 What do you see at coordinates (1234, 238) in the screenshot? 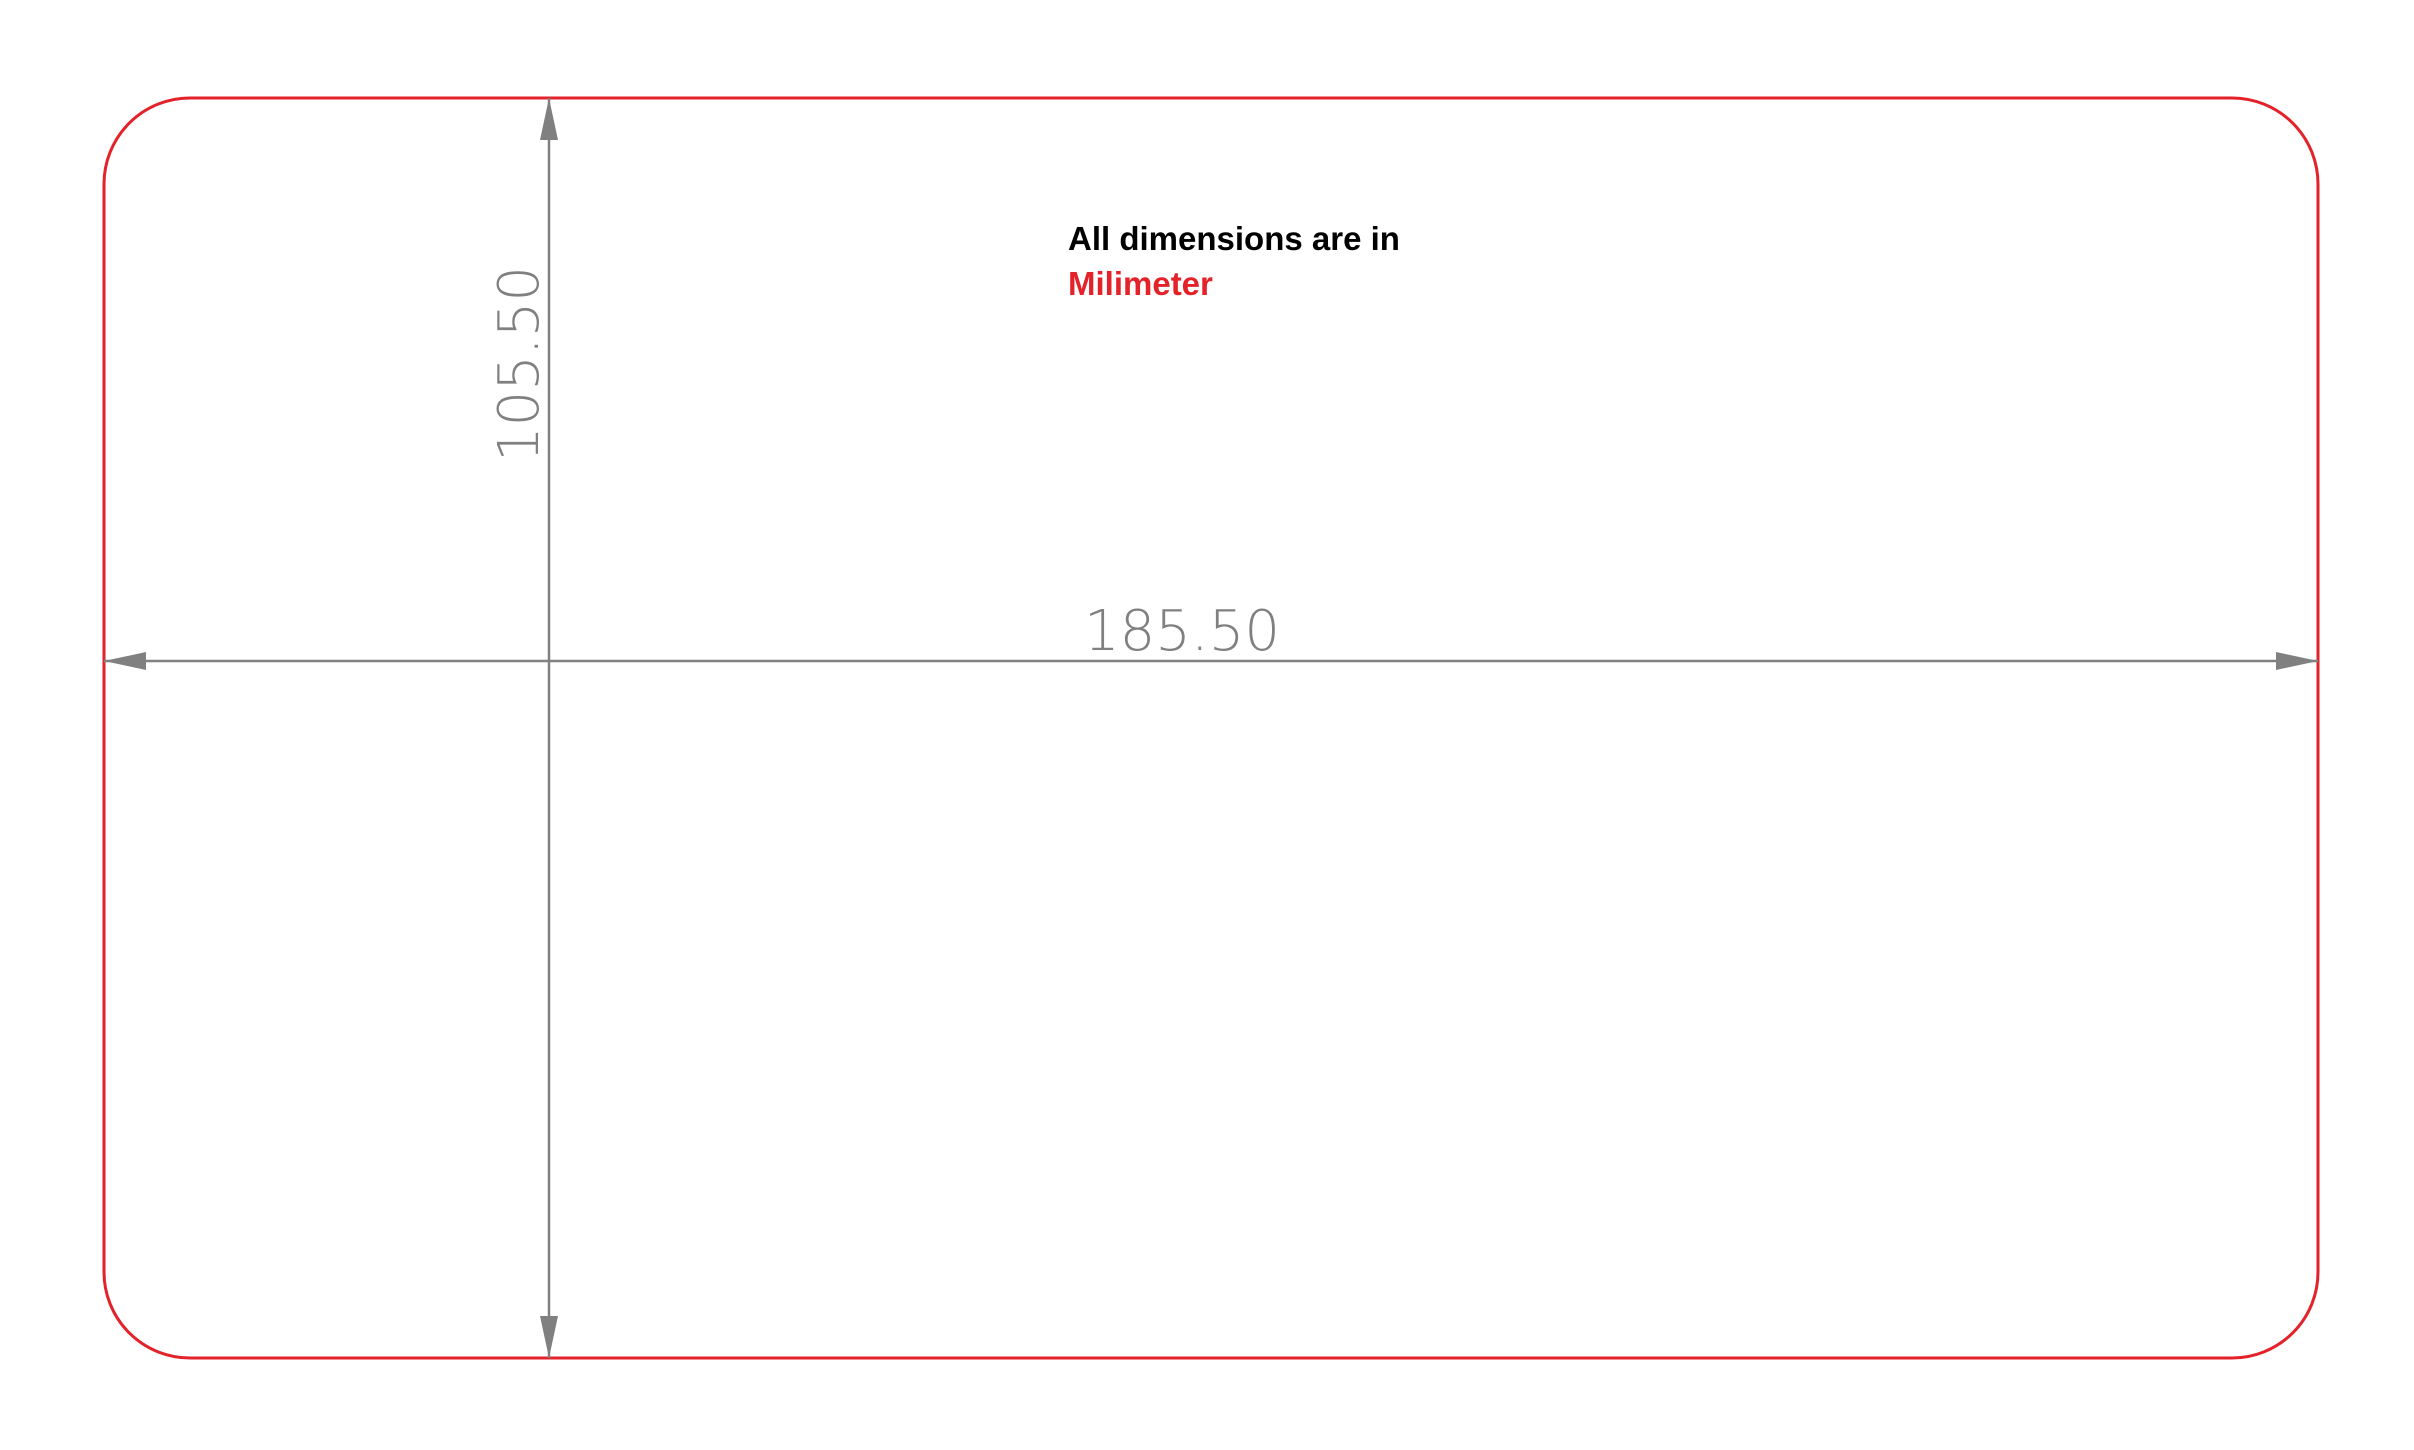
I see `units-note-line1: All dimensions are in` at bounding box center [1234, 238].